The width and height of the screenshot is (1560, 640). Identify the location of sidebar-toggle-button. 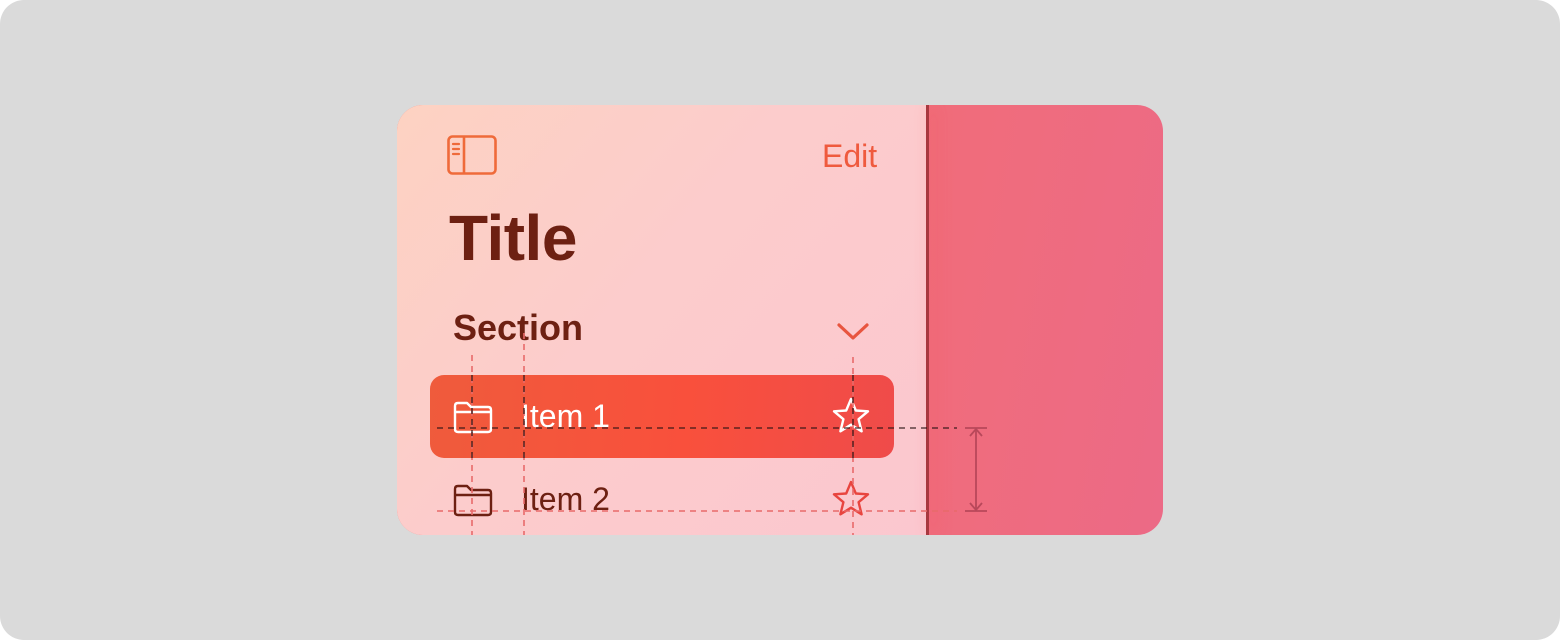
(472, 155).